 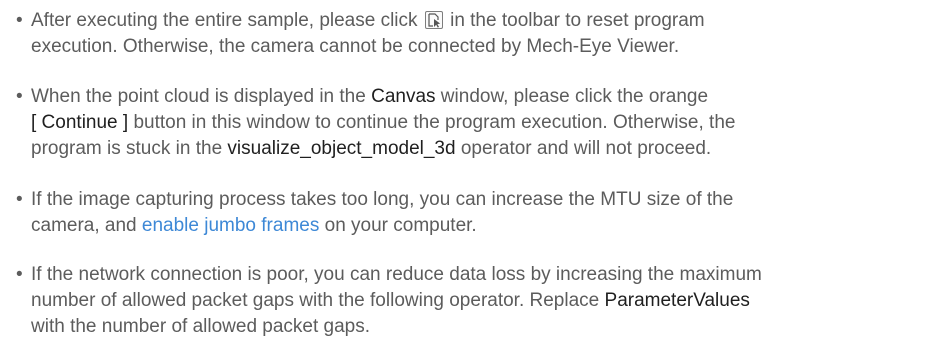 I want to click on text-segment: program is stuck in the, so click(x=129, y=148).